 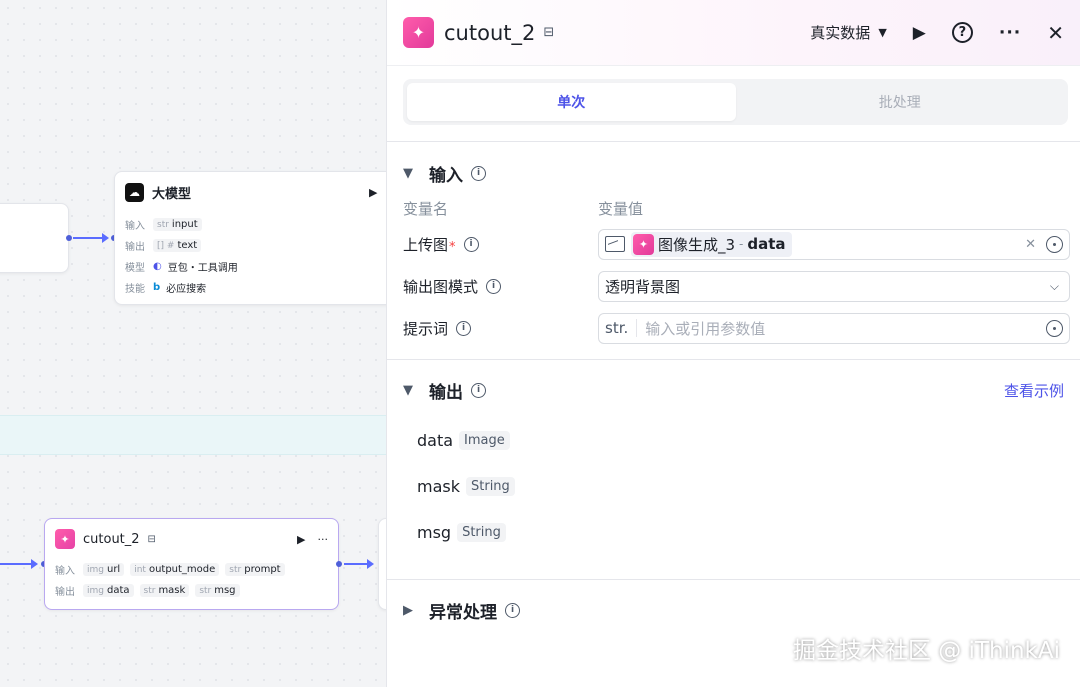 I want to click on var-label: 输出图模式, so click(x=441, y=286).